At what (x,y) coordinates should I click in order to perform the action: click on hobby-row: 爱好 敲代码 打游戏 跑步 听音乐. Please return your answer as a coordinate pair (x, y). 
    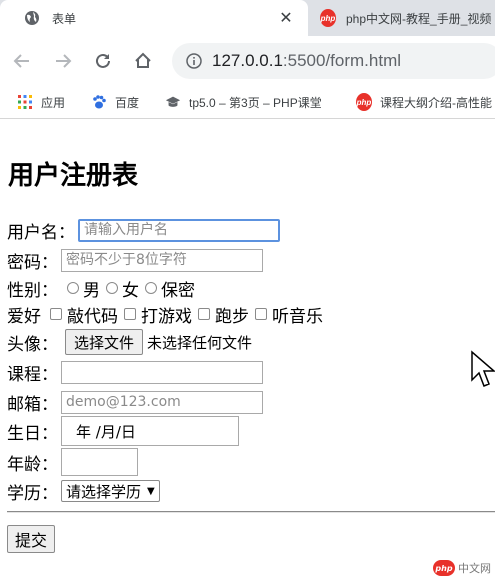
    Looking at the image, I should click on (165, 314).